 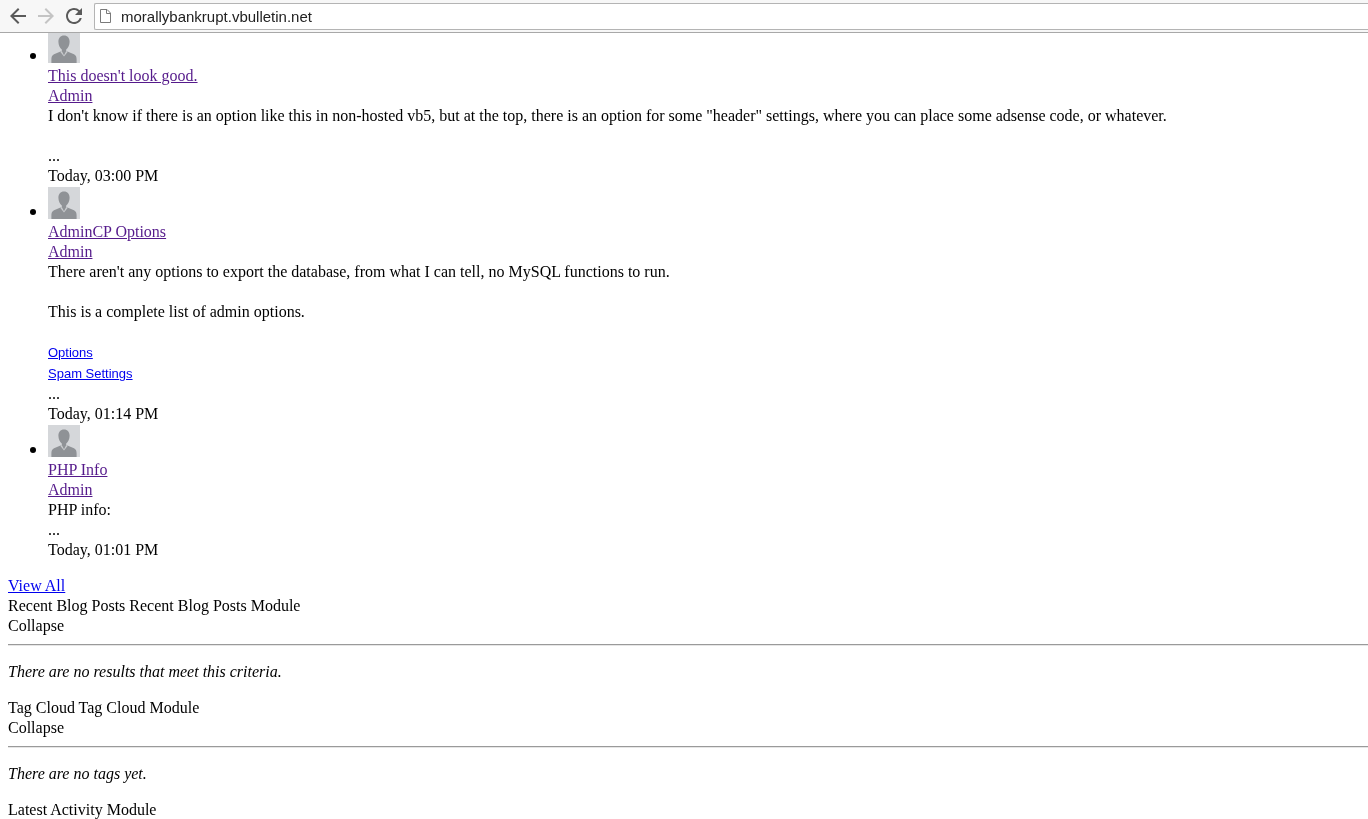 What do you see at coordinates (103, 413) in the screenshot?
I see `post-time: Today, 01:14 PM` at bounding box center [103, 413].